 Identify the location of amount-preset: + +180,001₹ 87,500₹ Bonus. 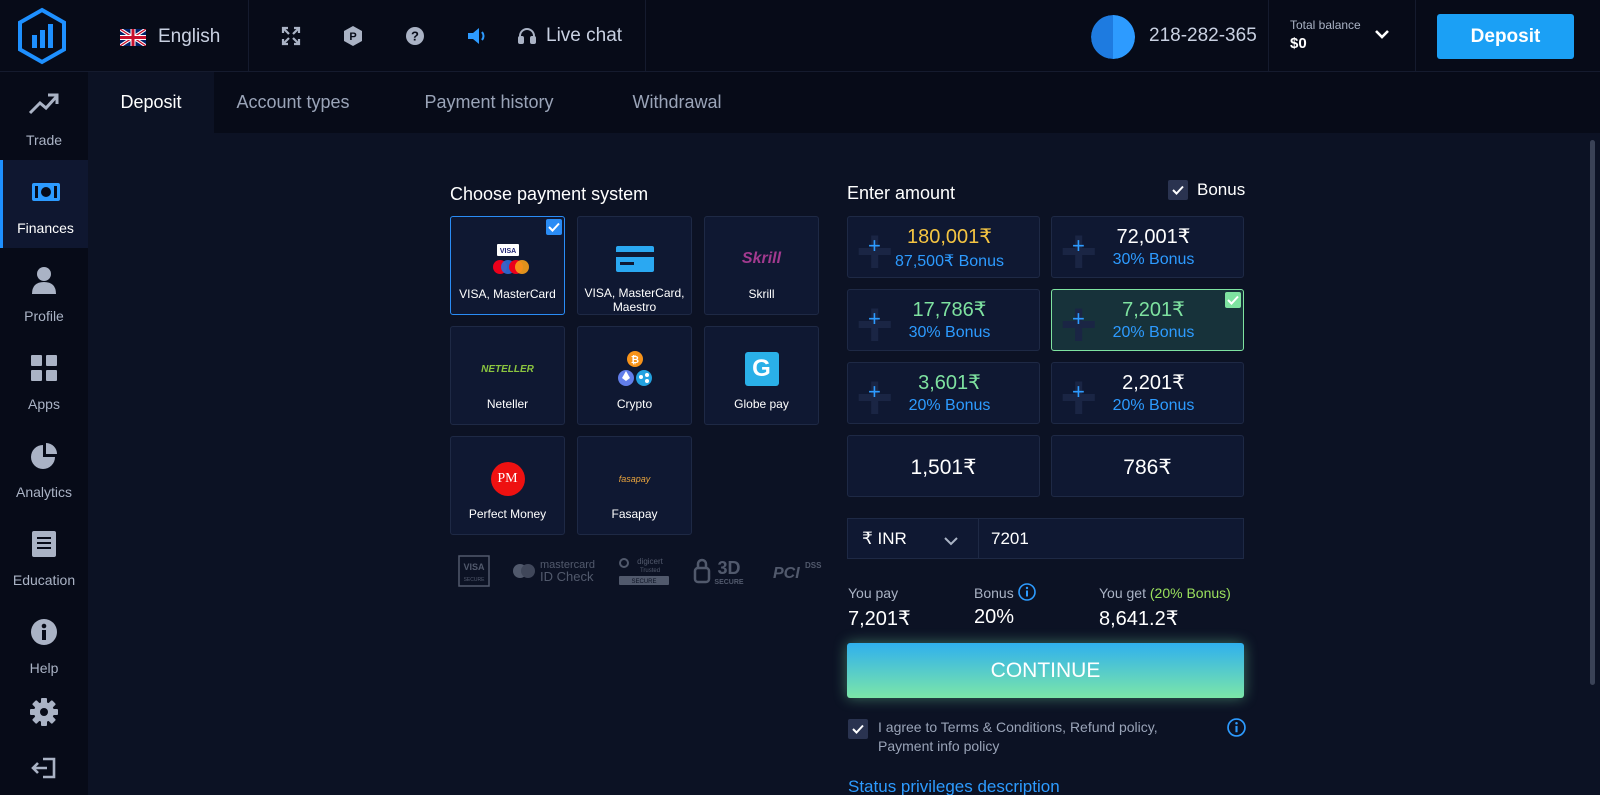
(943, 247).